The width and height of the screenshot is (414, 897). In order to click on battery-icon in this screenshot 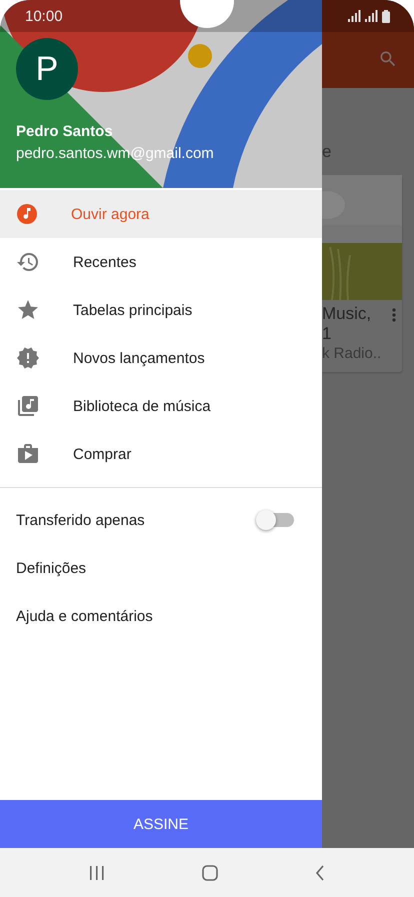, I will do `click(386, 16)`.